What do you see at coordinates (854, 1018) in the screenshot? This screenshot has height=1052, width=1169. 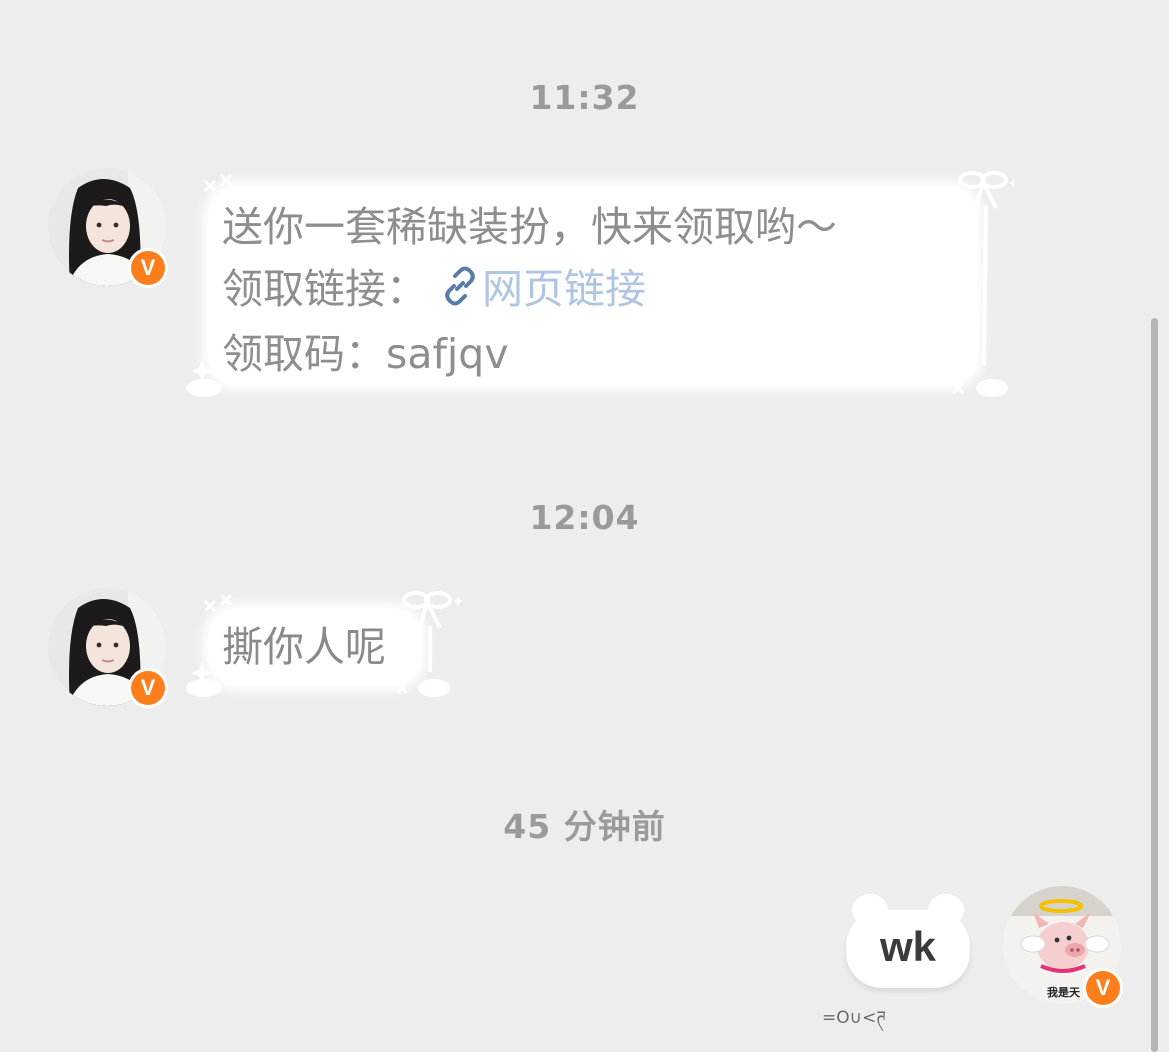 I see `sent-bubble-decoration: =O∪<ཊ` at bounding box center [854, 1018].